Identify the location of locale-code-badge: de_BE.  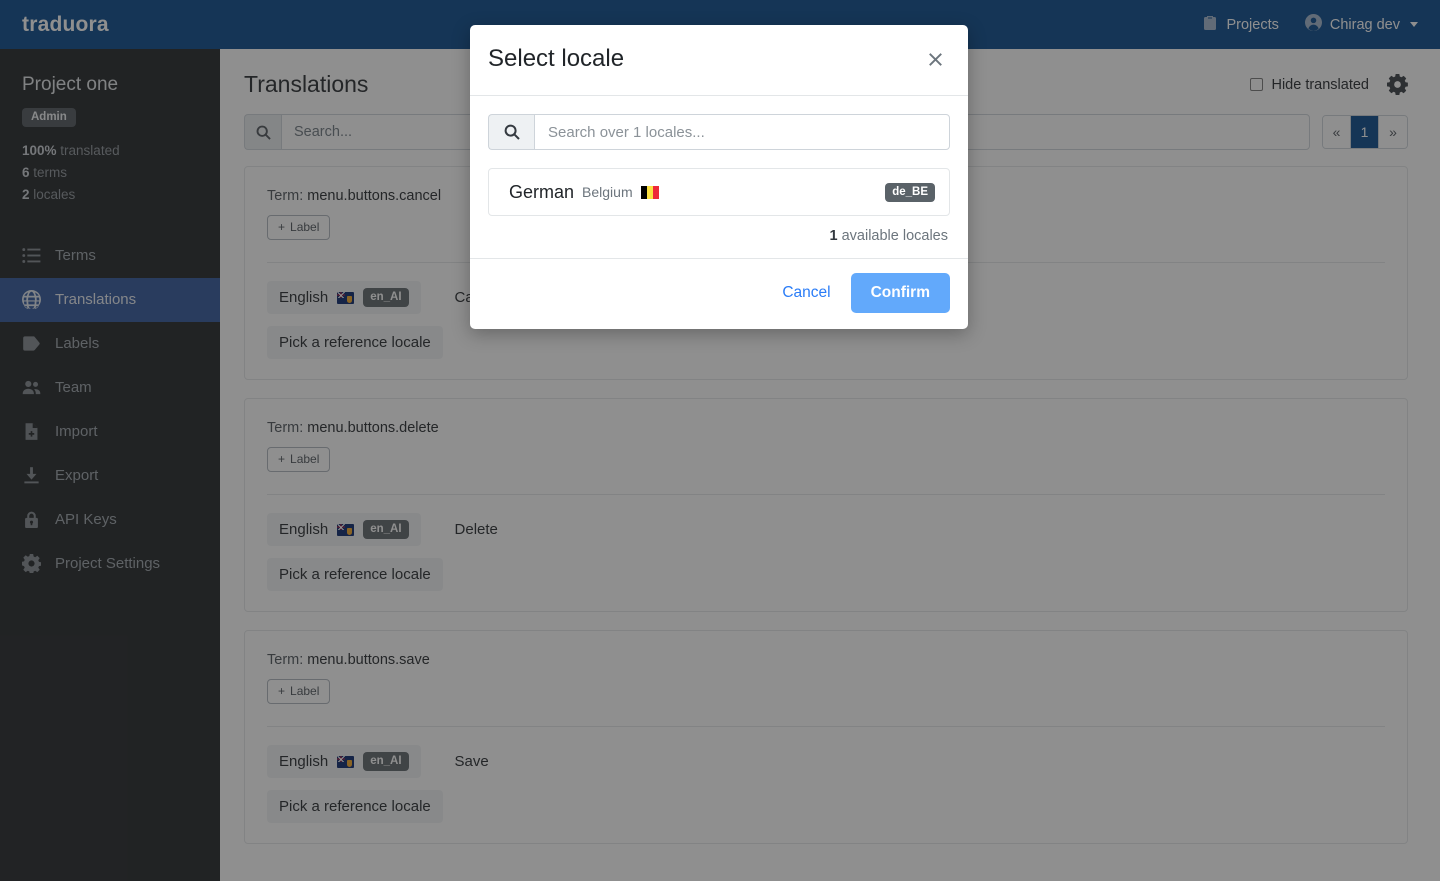
(910, 192).